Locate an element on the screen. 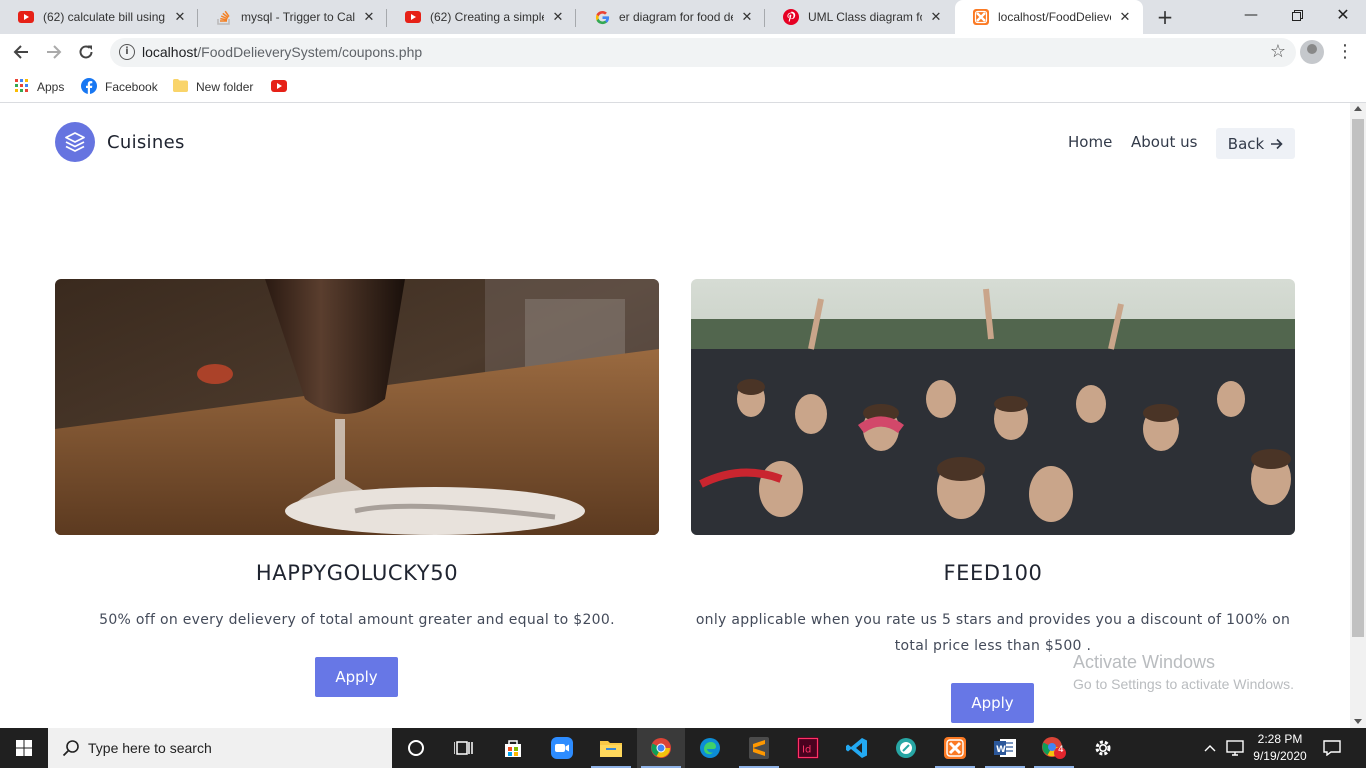 The height and width of the screenshot is (768, 1366). stackoverflow-icon is located at coordinates (224, 17).